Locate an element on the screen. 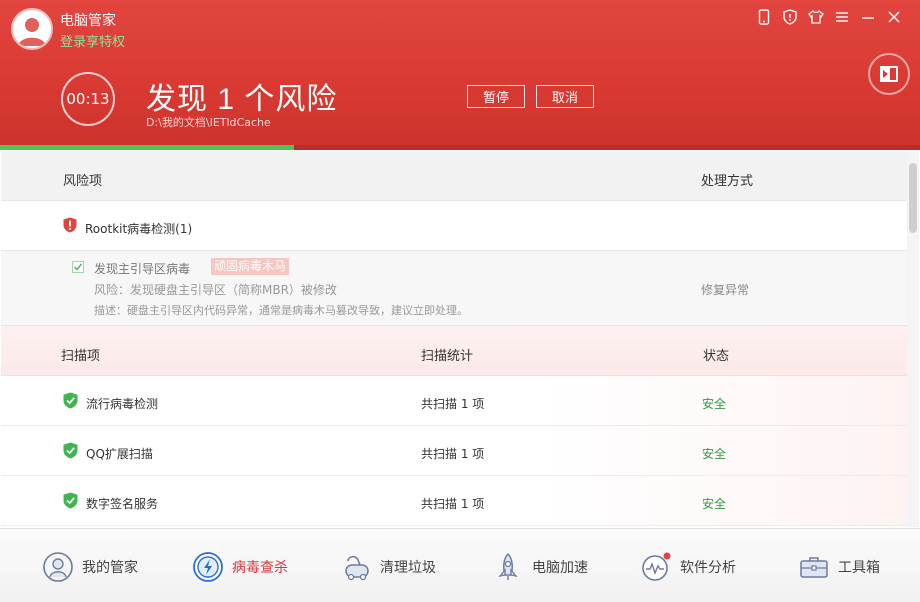  nav-clean-junk: 清理垃圾 is located at coordinates (388, 567).